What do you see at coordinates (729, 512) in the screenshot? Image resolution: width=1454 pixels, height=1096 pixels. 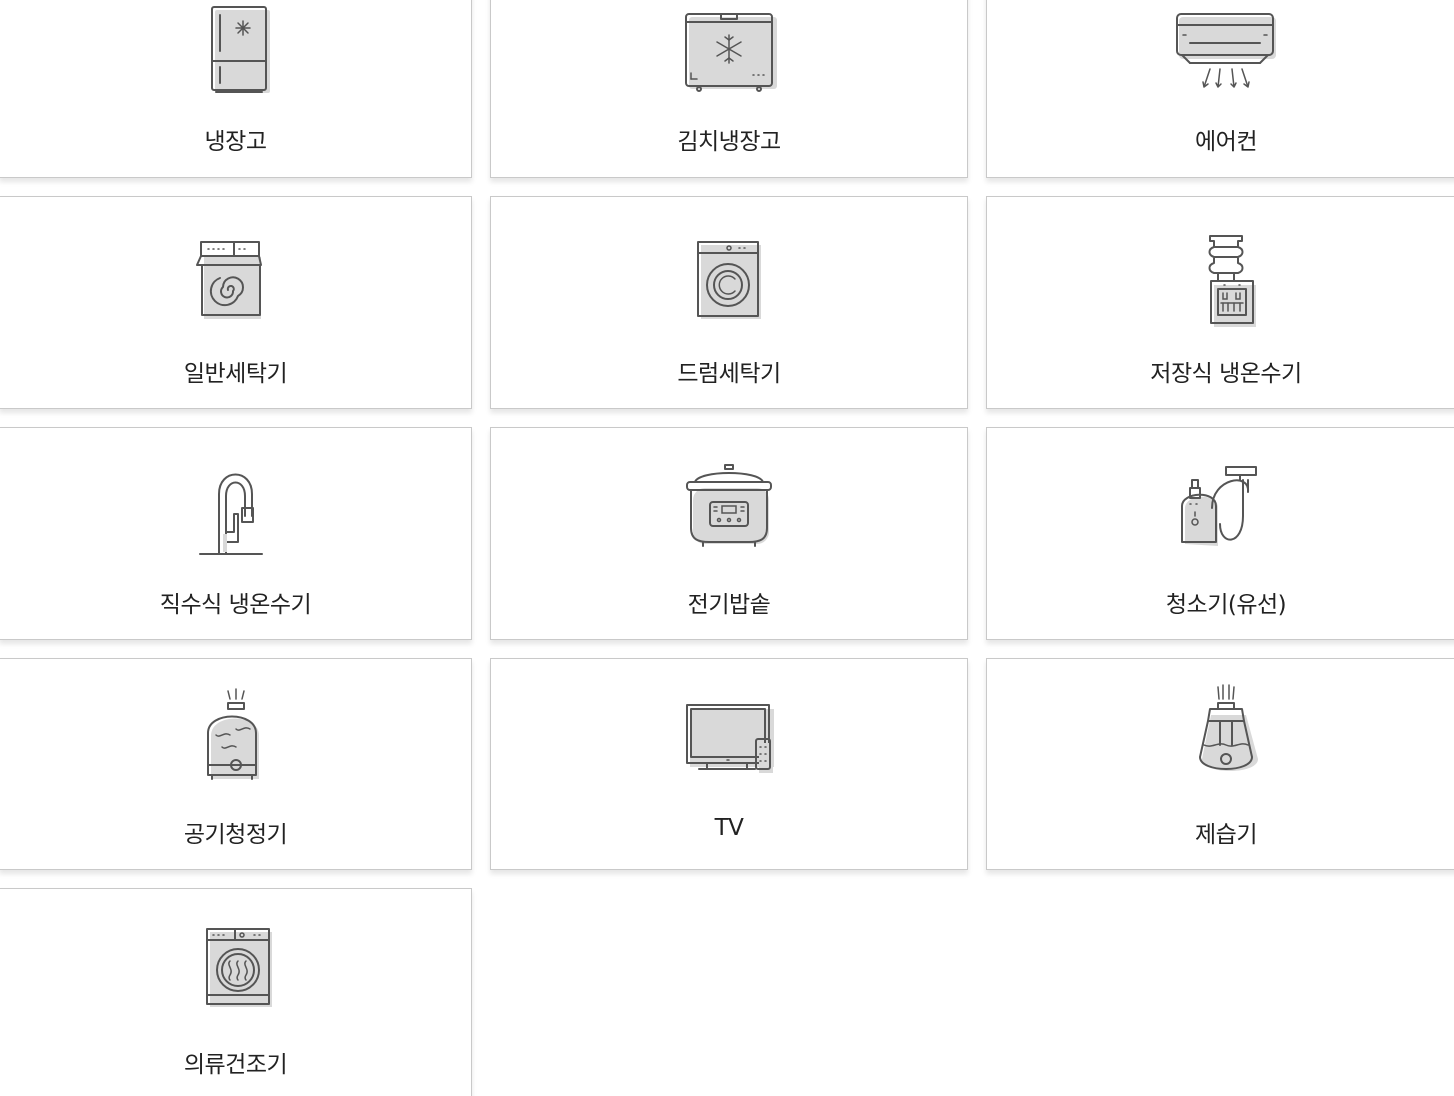 I see `rice-cooker-icon` at bounding box center [729, 512].